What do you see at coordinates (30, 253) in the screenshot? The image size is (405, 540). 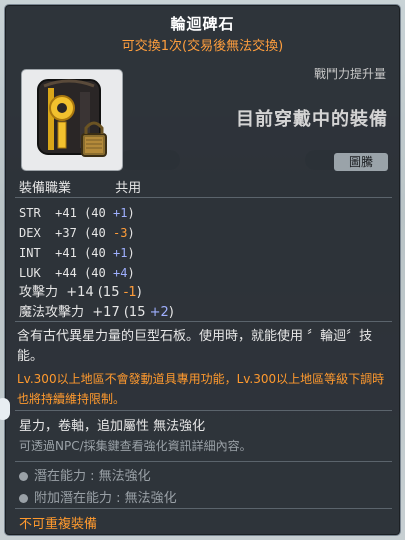 I see `stat-name: INT` at bounding box center [30, 253].